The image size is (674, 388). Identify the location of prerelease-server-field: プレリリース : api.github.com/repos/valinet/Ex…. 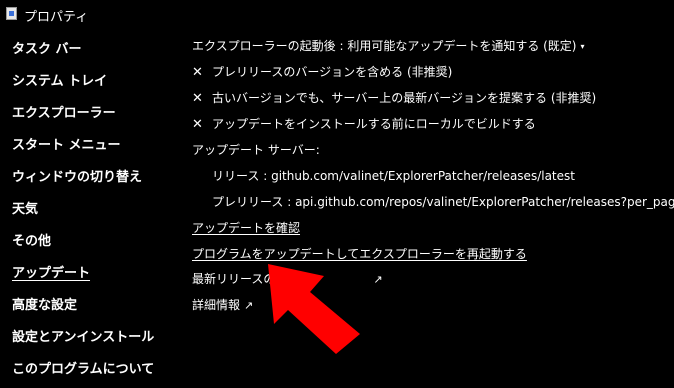
(443, 201).